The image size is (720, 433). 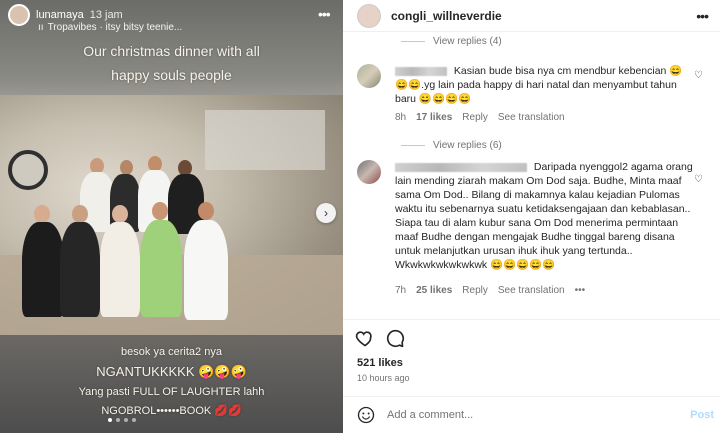 I want to click on likes-total: 521 likes, so click(x=380, y=363).